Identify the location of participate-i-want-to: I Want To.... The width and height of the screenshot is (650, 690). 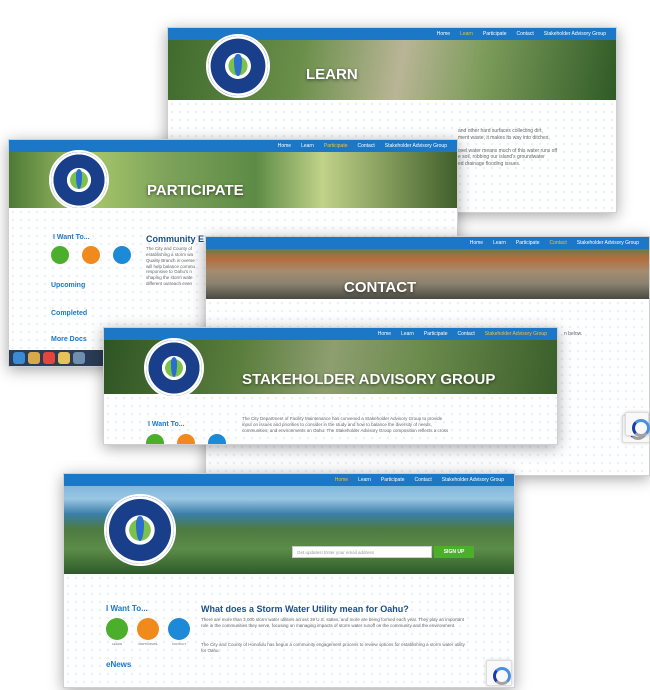
(71, 237).